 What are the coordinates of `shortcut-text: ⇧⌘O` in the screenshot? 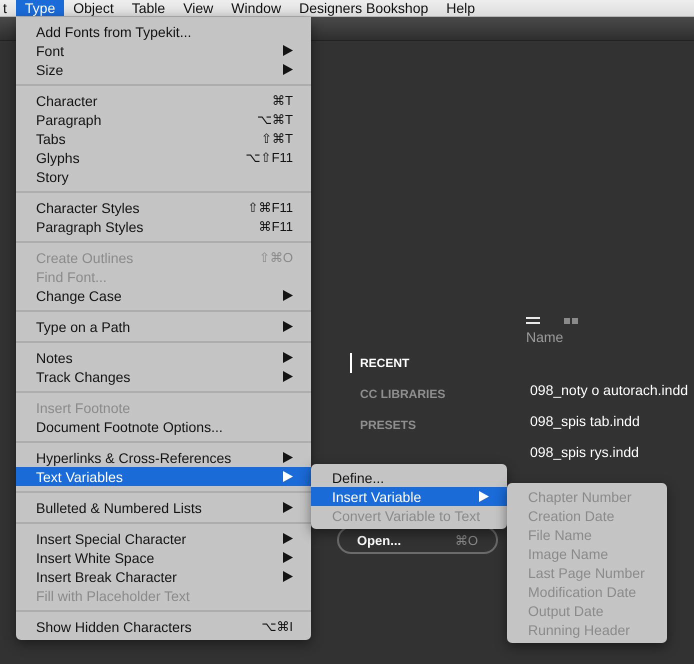 It's located at (275, 257).